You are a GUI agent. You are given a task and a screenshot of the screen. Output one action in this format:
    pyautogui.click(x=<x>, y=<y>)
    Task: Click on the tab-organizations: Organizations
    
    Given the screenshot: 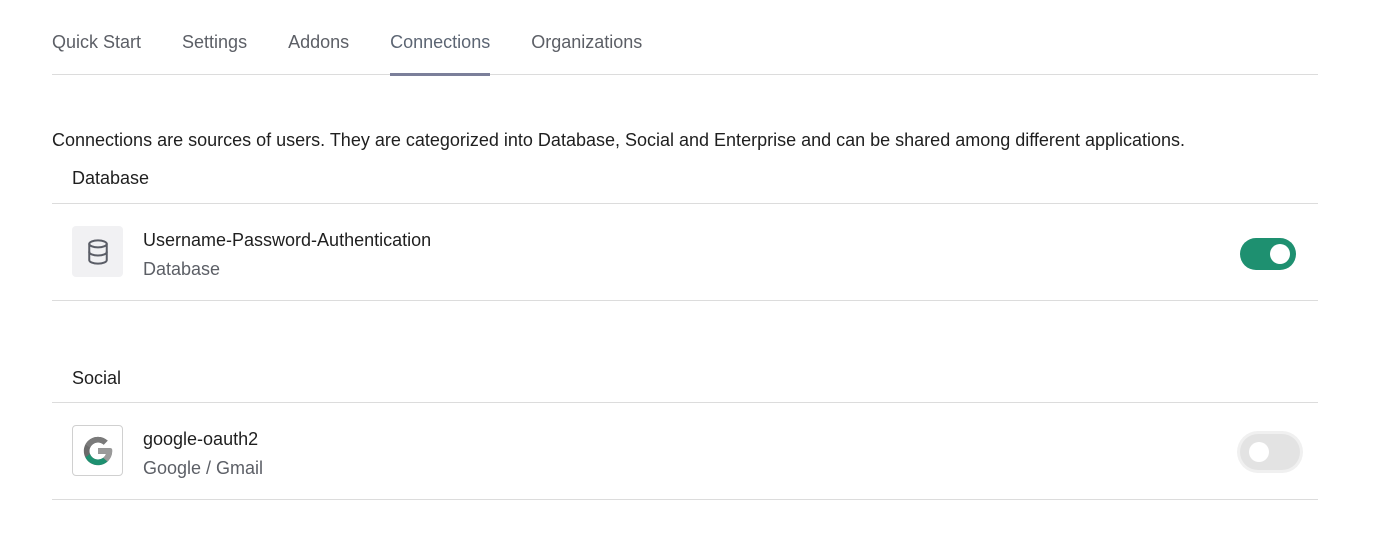 What is the action you would take?
    pyautogui.click(x=586, y=37)
    